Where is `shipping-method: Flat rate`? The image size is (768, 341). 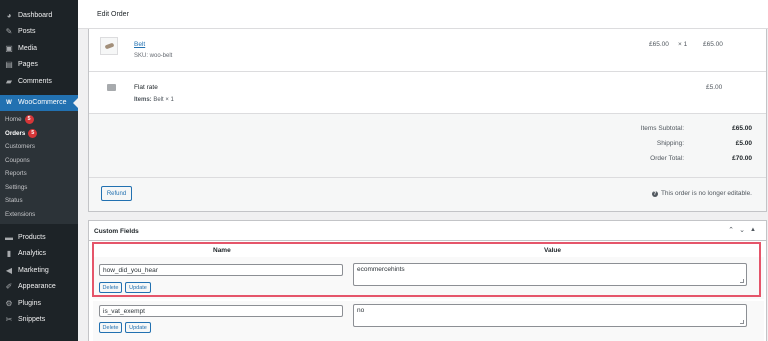 shipping-method: Flat rate is located at coordinates (146, 87).